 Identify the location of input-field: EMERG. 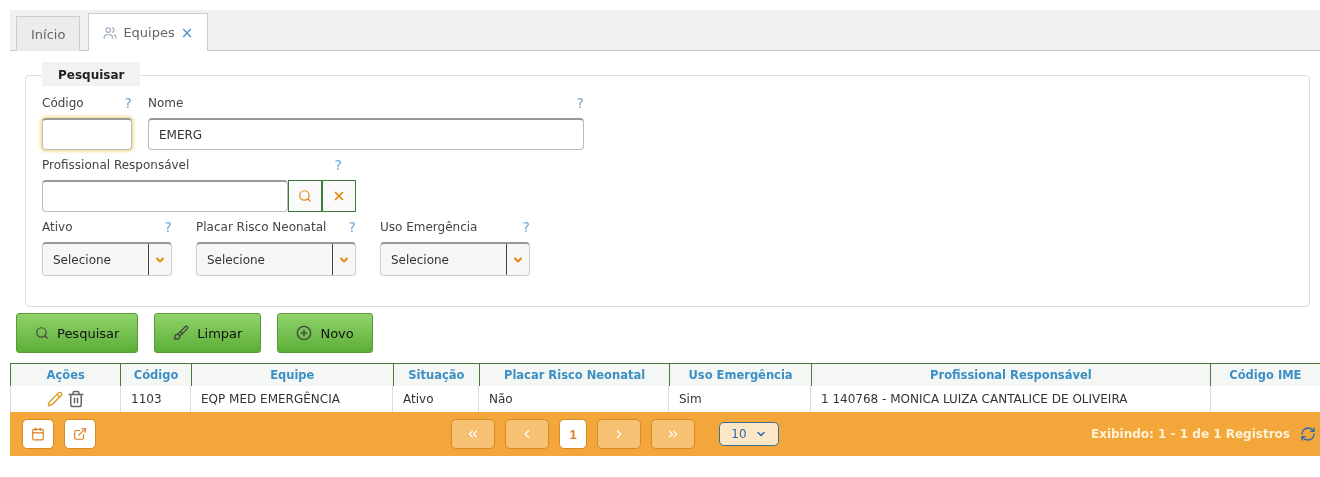
(366, 134).